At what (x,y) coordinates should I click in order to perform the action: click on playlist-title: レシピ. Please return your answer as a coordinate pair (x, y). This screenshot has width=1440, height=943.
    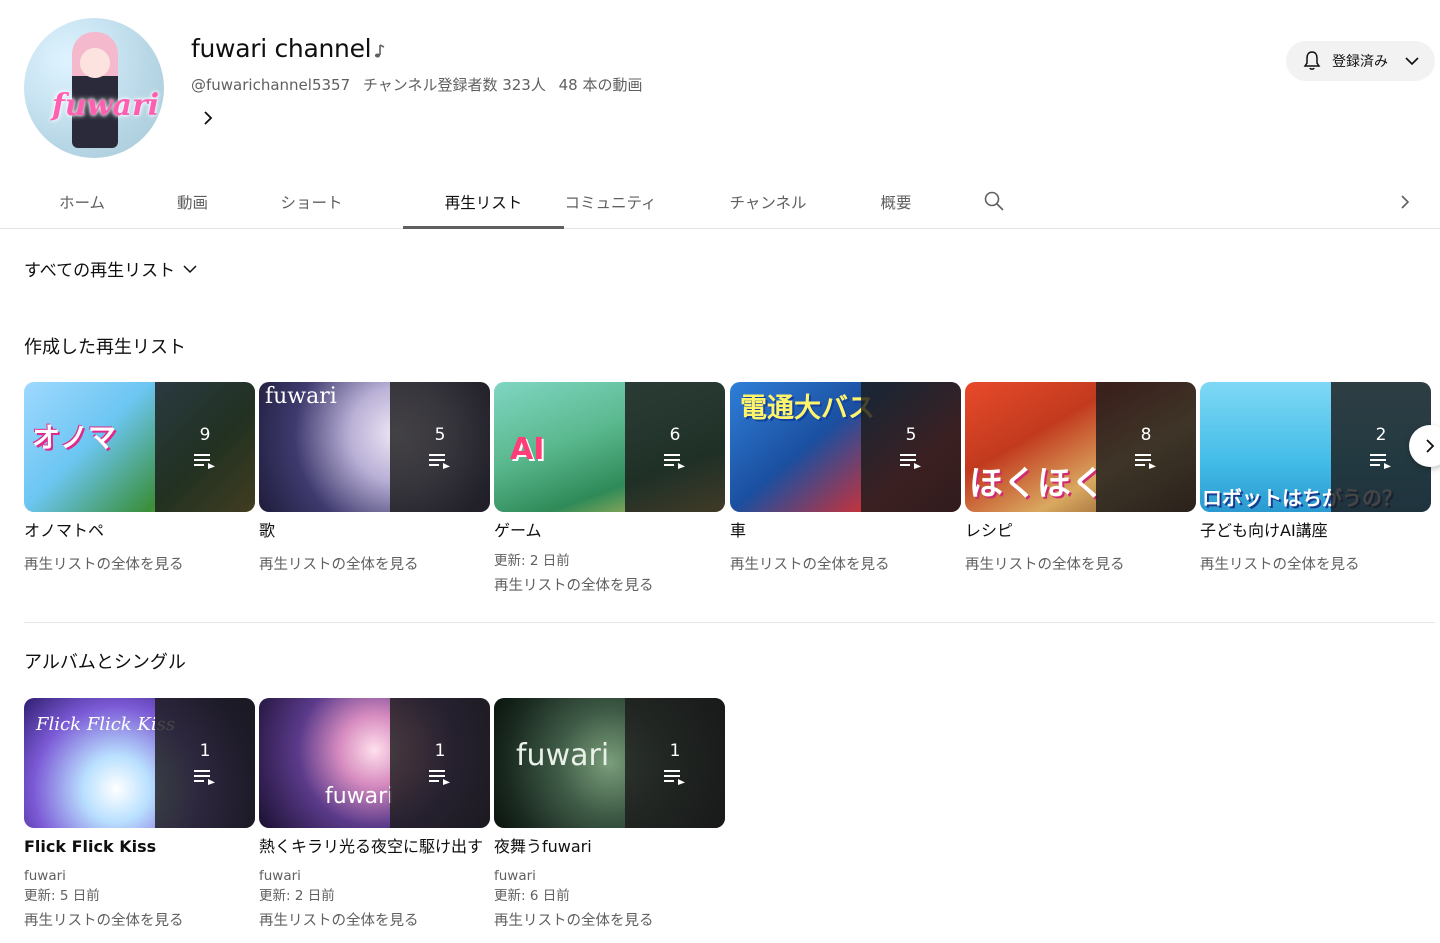
    Looking at the image, I should click on (1080, 531).